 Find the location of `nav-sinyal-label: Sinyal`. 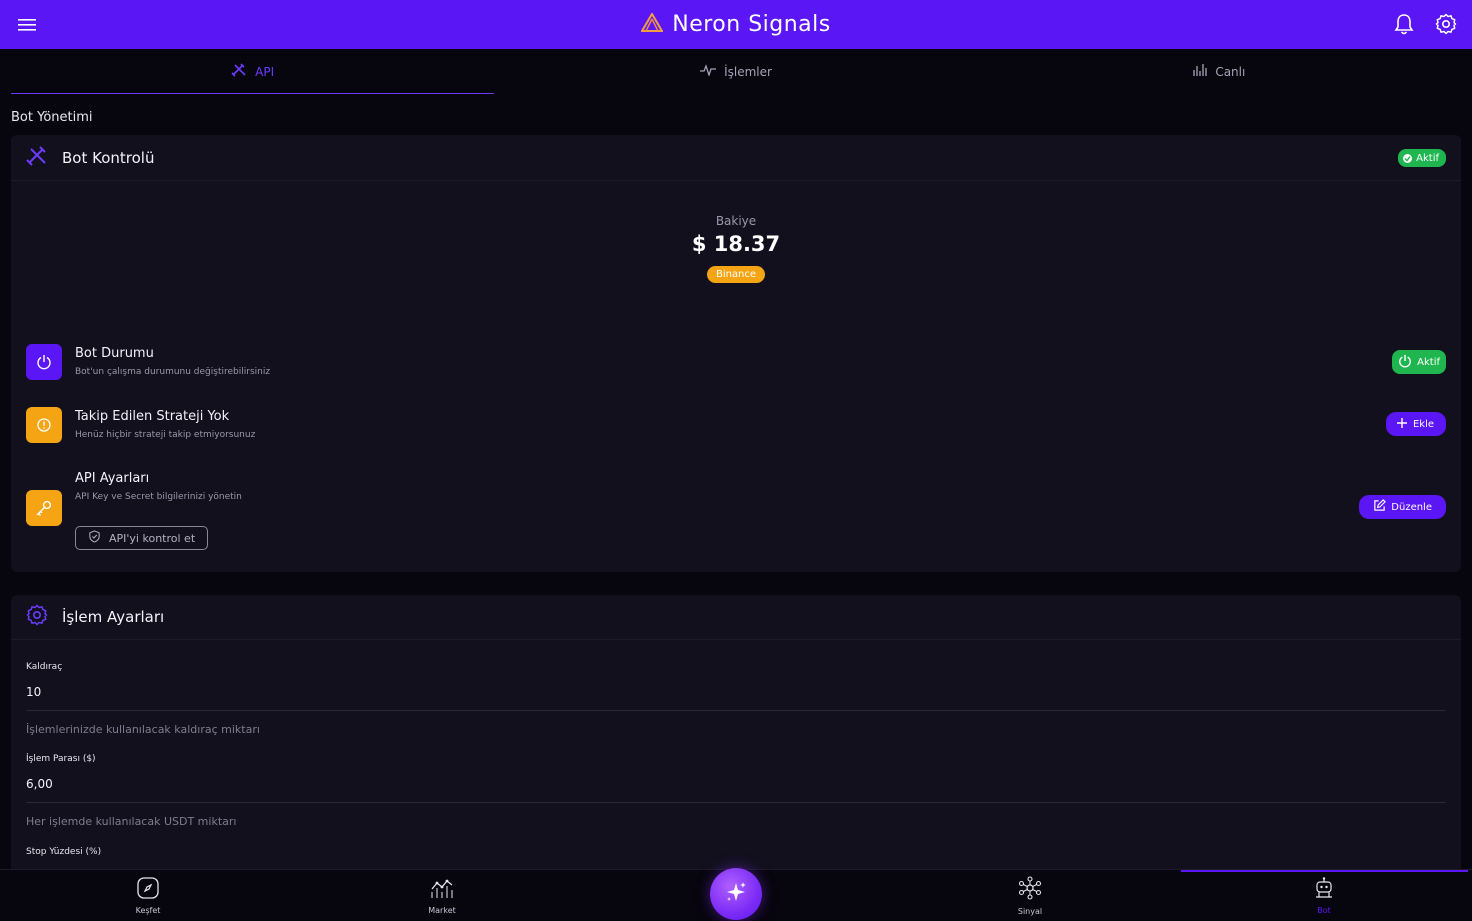

nav-sinyal-label: Sinyal is located at coordinates (1030, 911).